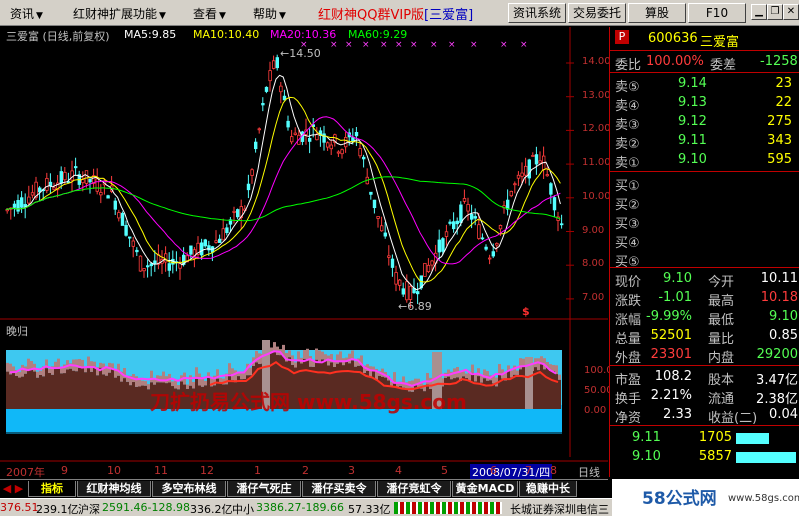  What do you see at coordinates (548, 489) in the screenshot?
I see `tab-7: 稳赚中长` at bounding box center [548, 489].